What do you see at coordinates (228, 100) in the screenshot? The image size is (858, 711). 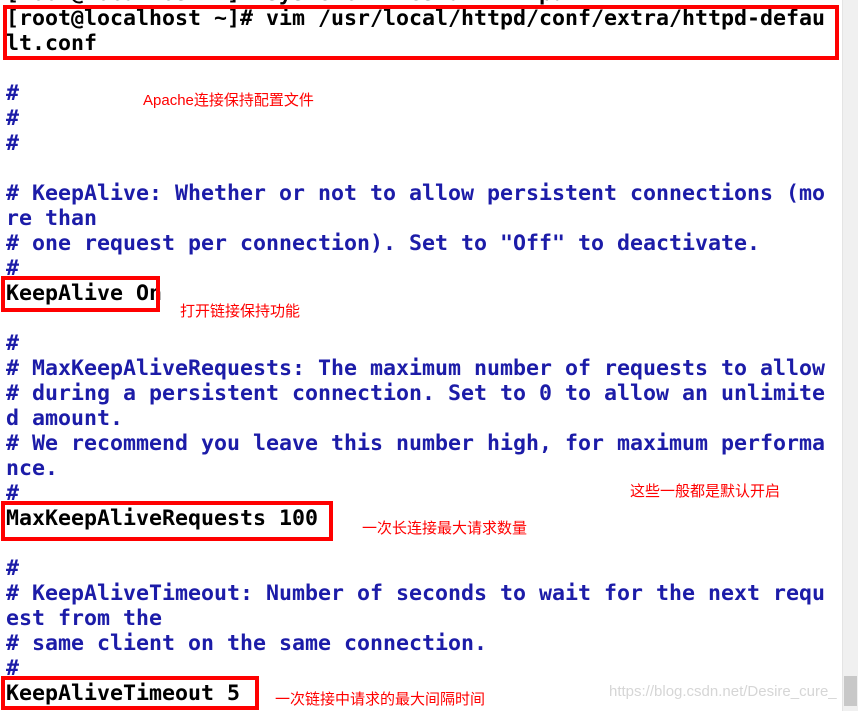 I see `annotation-config-file: Apache连接保持配置文件` at bounding box center [228, 100].